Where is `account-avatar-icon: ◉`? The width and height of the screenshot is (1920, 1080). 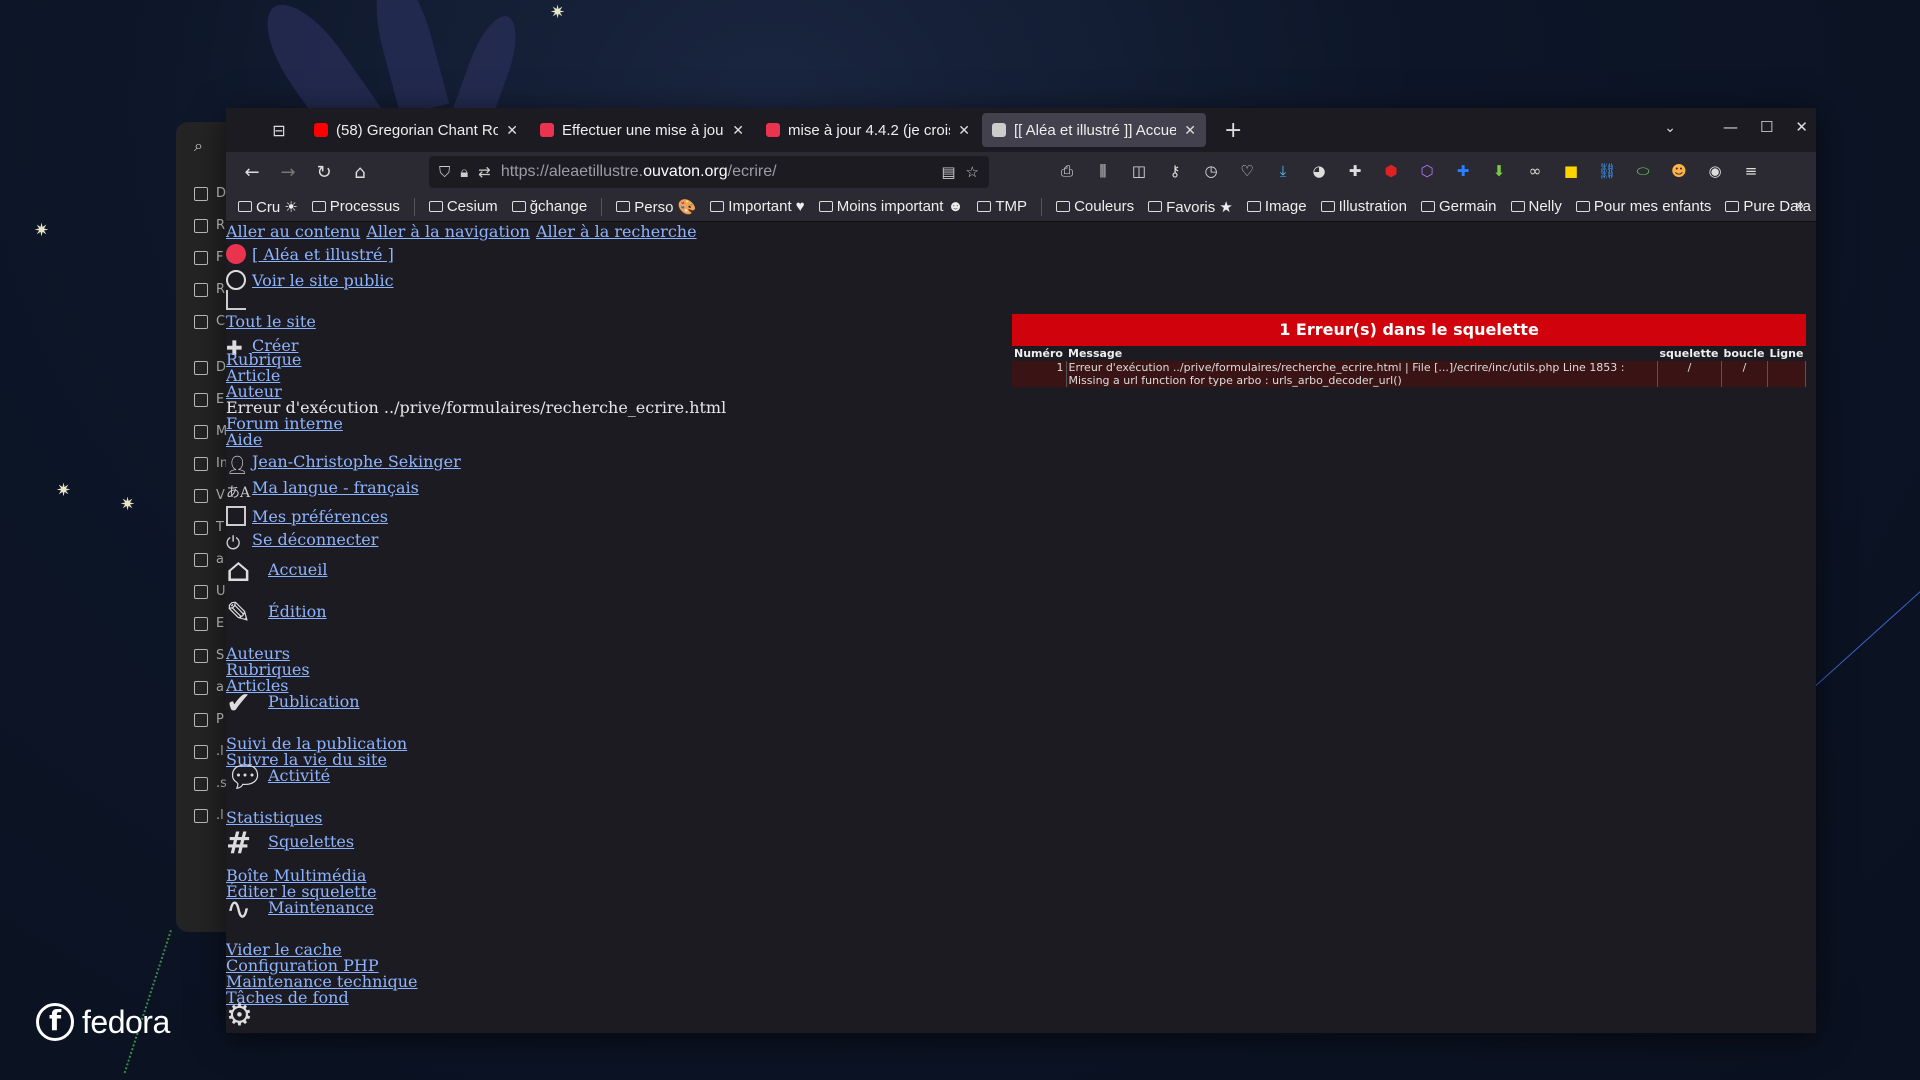
account-avatar-icon: ◉ is located at coordinates (1715, 171).